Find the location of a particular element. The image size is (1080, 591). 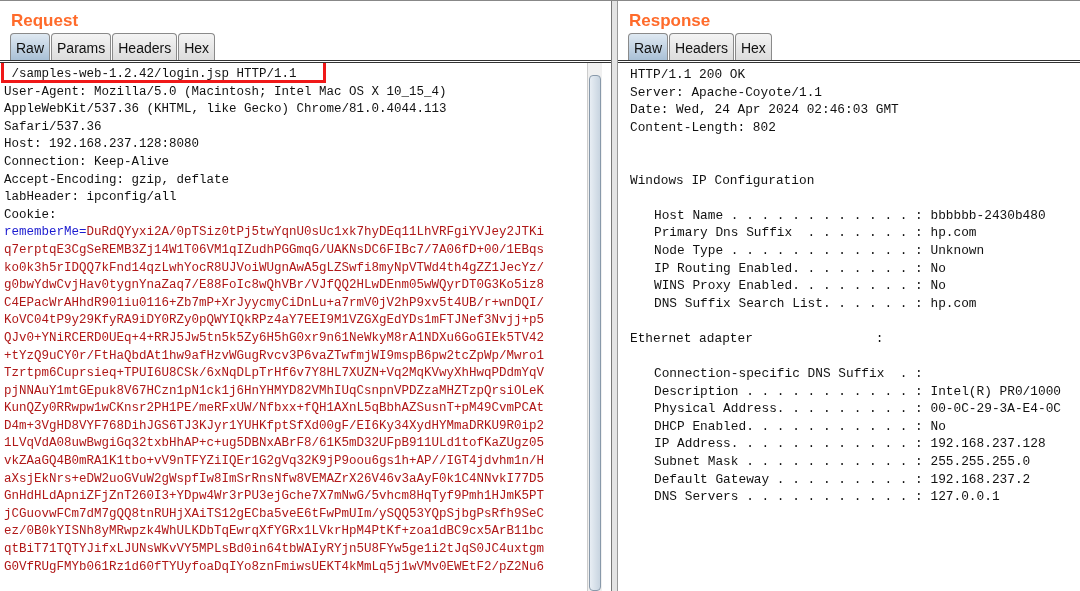

text-line: Host: 192.168.237.128:8080 is located at coordinates (102, 145).